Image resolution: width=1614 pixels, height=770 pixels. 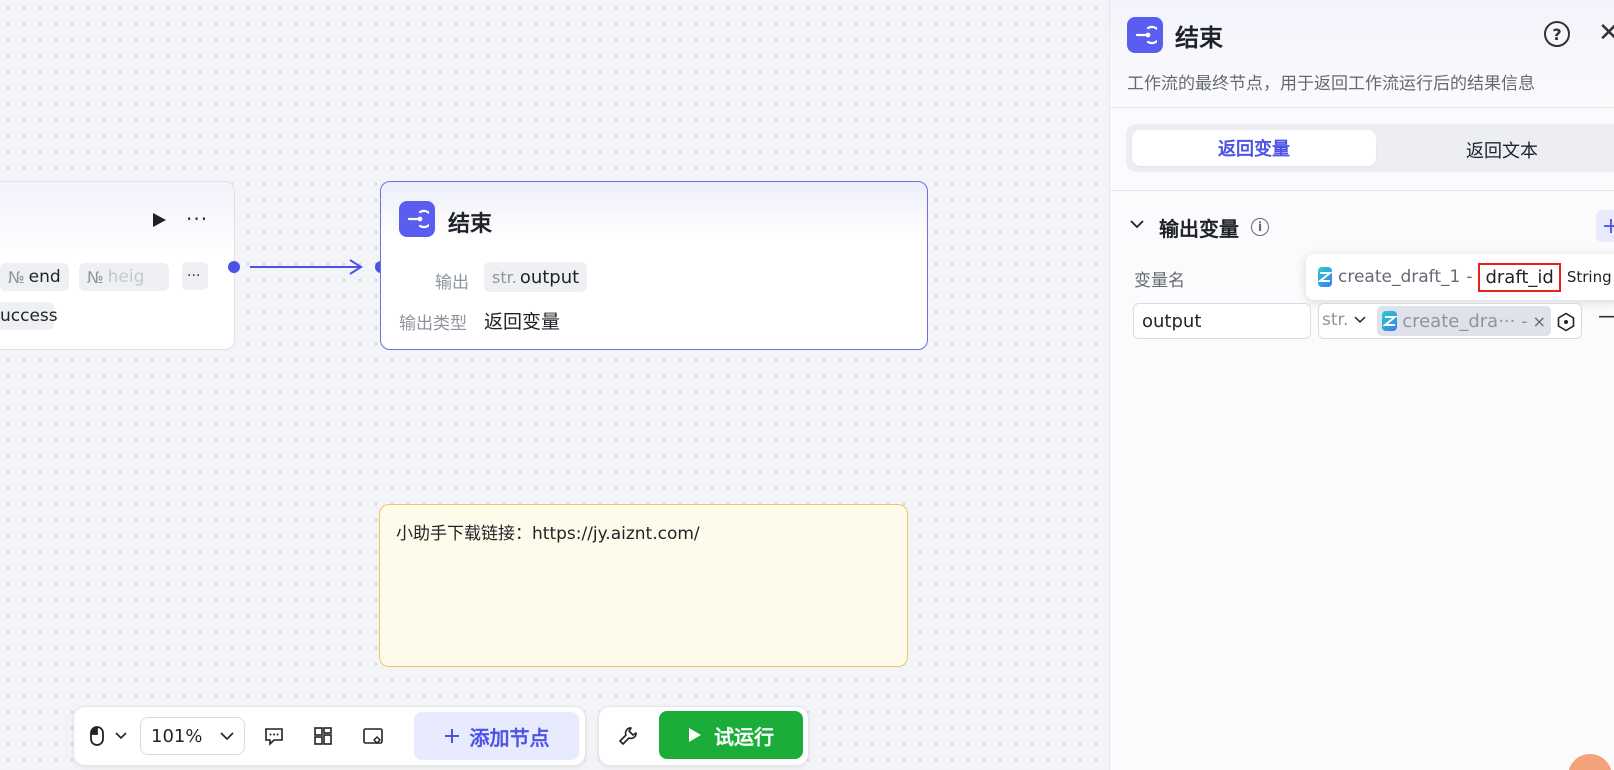 I want to click on end-node-title: 结束, so click(x=470, y=224).